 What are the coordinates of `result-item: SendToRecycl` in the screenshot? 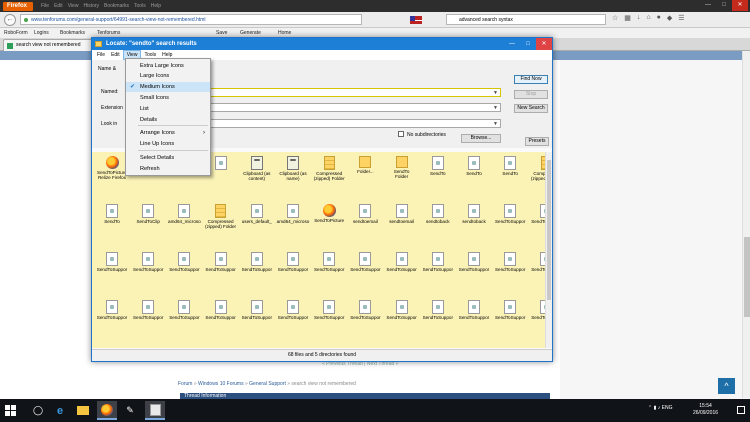 It's located at (402, 347).